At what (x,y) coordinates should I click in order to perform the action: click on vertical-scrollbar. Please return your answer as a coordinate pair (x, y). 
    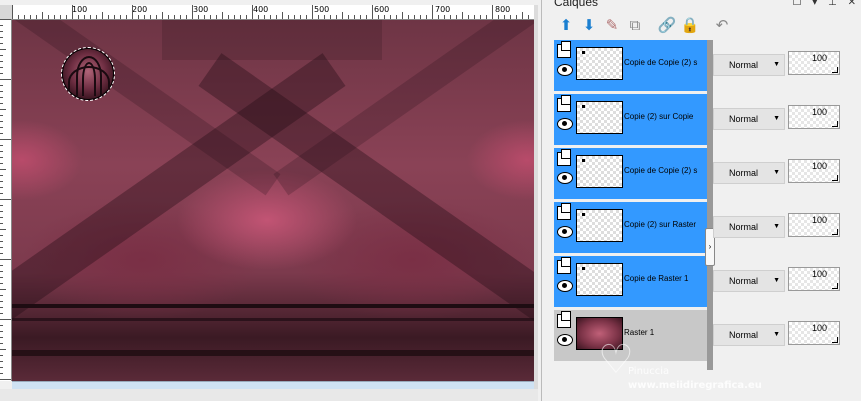
    Looking at the image, I should click on (536, 197).